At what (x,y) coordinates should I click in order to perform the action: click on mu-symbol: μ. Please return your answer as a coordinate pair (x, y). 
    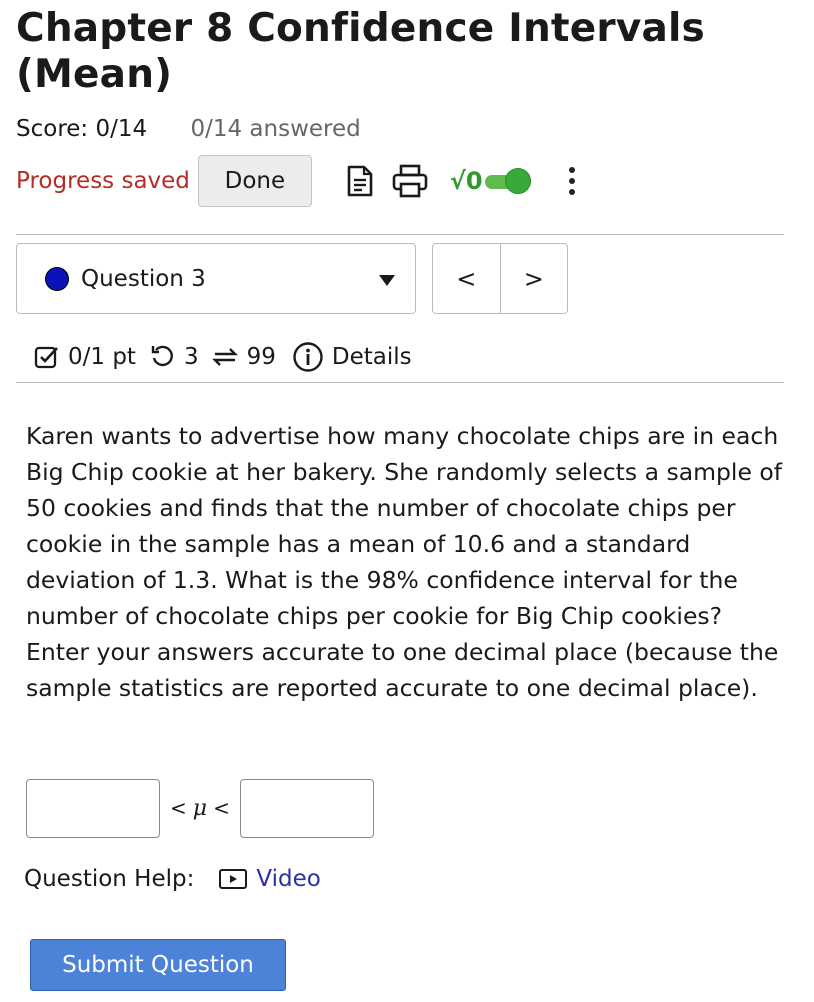
    Looking at the image, I should click on (200, 808).